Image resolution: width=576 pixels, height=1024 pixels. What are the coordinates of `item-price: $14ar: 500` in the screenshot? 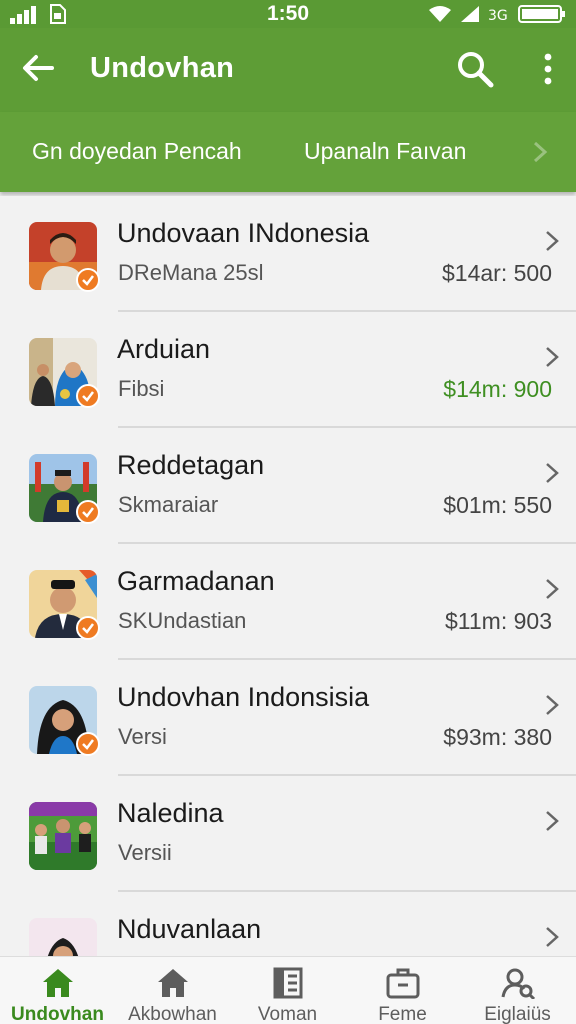 It's located at (497, 273).